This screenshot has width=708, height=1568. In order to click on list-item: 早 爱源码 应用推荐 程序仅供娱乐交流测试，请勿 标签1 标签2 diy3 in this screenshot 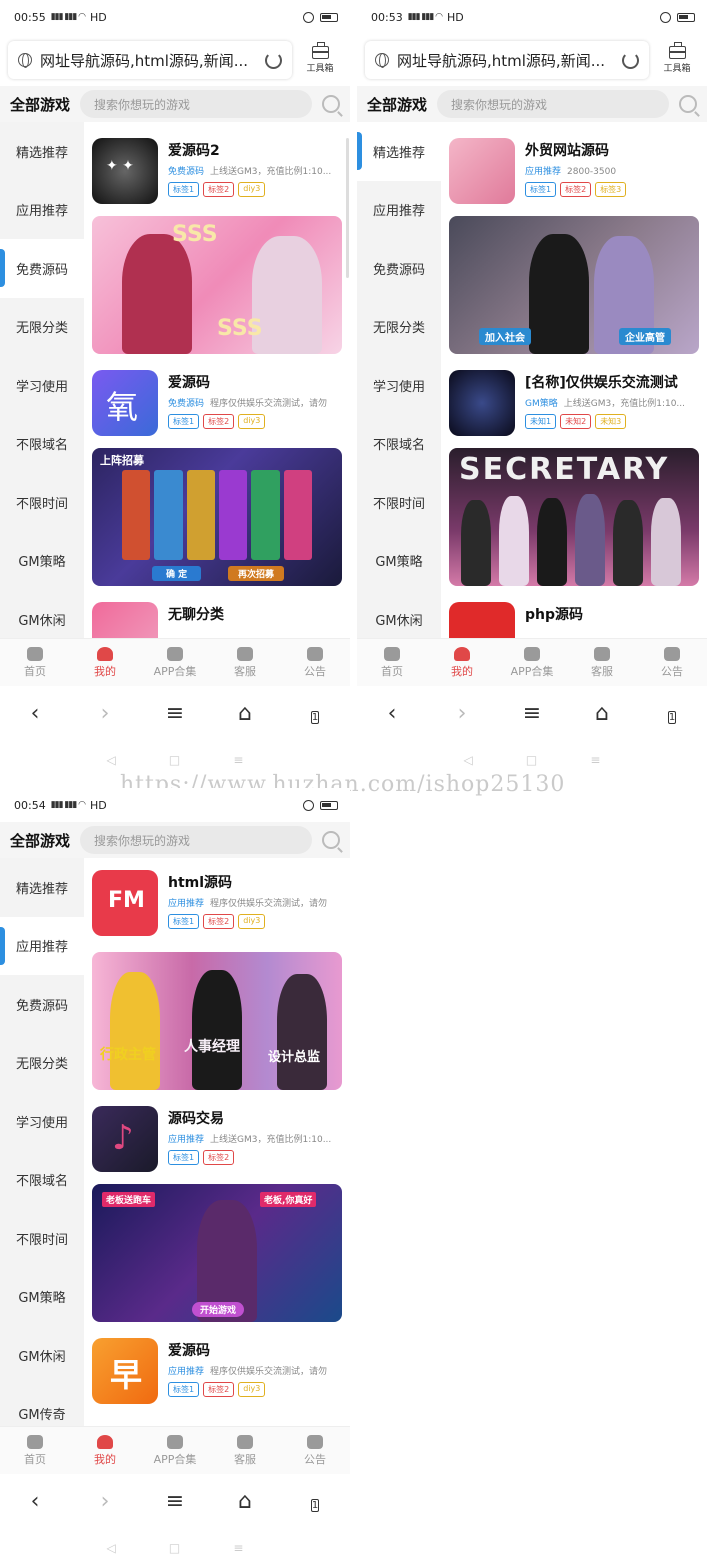, I will do `click(217, 1363)`.